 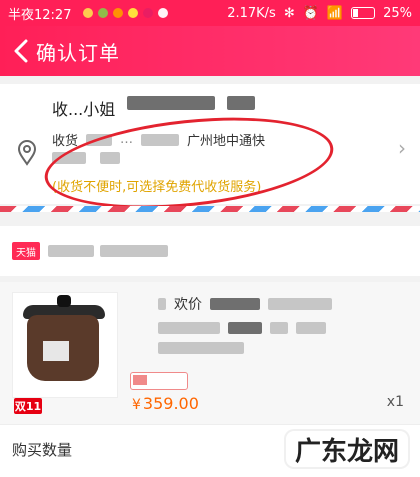 I want to click on recipient-name-redacted, so click(x=171, y=103).